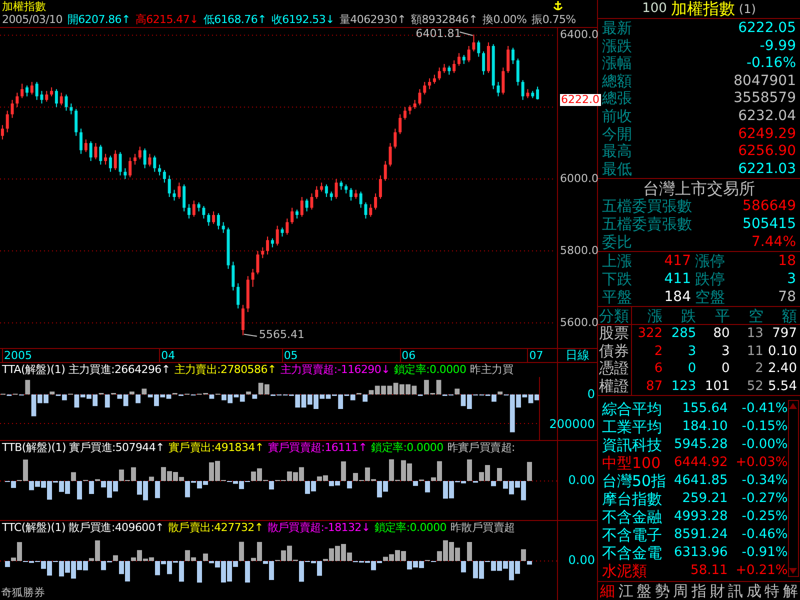 The width and height of the screenshot is (800, 600). I want to click on quote-value: 6256.90, so click(767, 152).